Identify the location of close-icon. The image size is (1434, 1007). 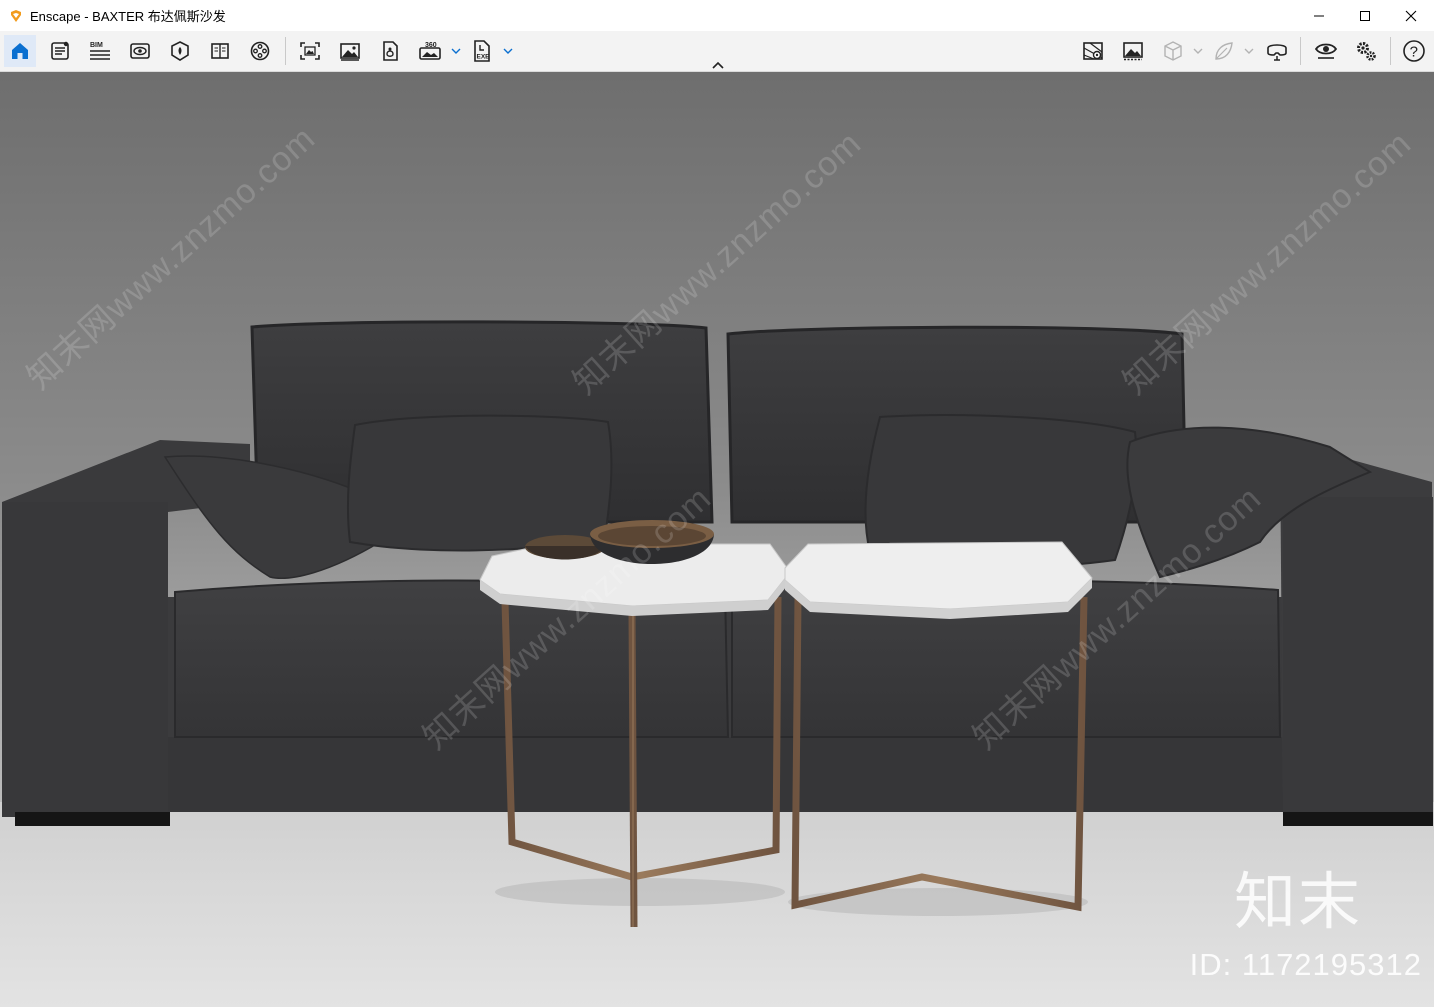
(1411, 15).